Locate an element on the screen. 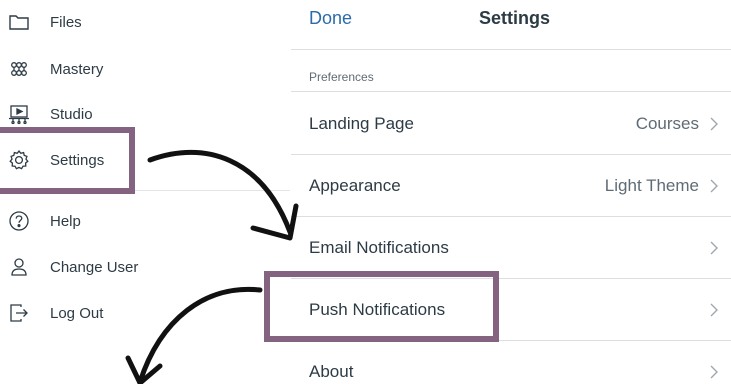 This screenshot has height=384, width=731. nav-item-log-out: Log Out is located at coordinates (145, 313).